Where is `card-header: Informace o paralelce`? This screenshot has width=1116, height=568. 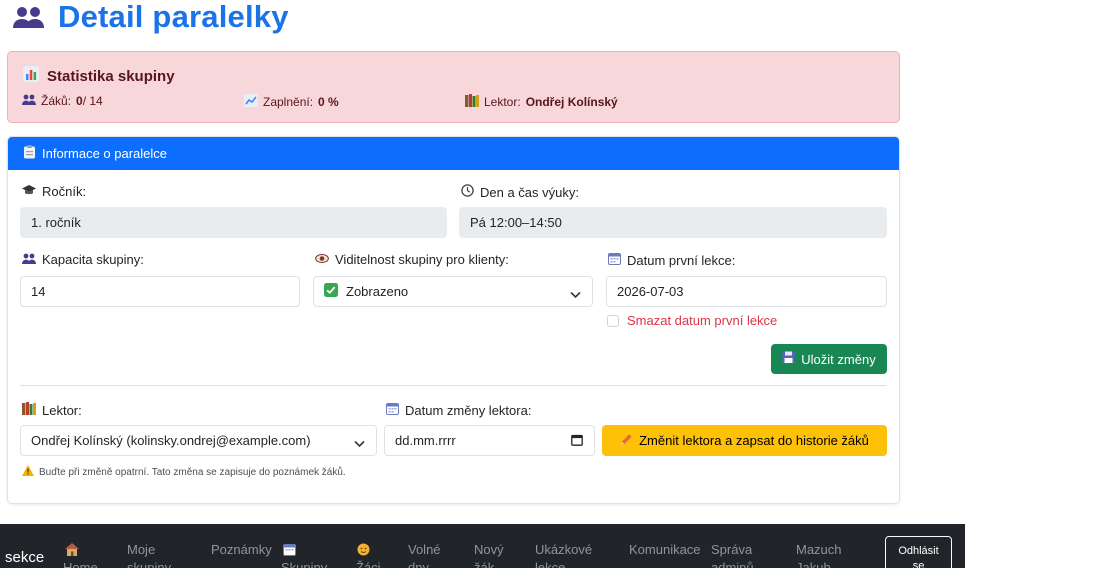
card-header: Informace o paralelce is located at coordinates (453, 153).